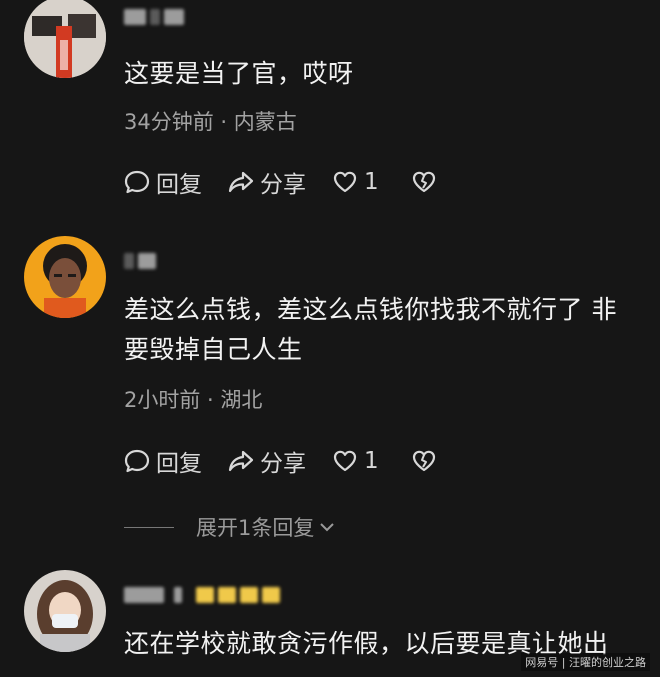 This screenshot has width=660, height=677. What do you see at coordinates (327, 527) in the screenshot?
I see `chevron-down-icon` at bounding box center [327, 527].